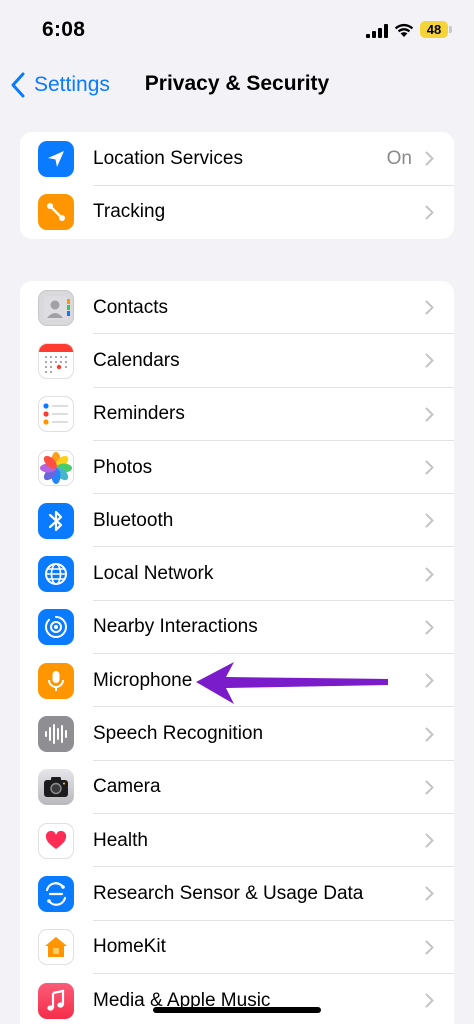 Image resolution: width=474 pixels, height=1024 pixels. I want to click on row-label: Nearby Interactions, so click(175, 627).